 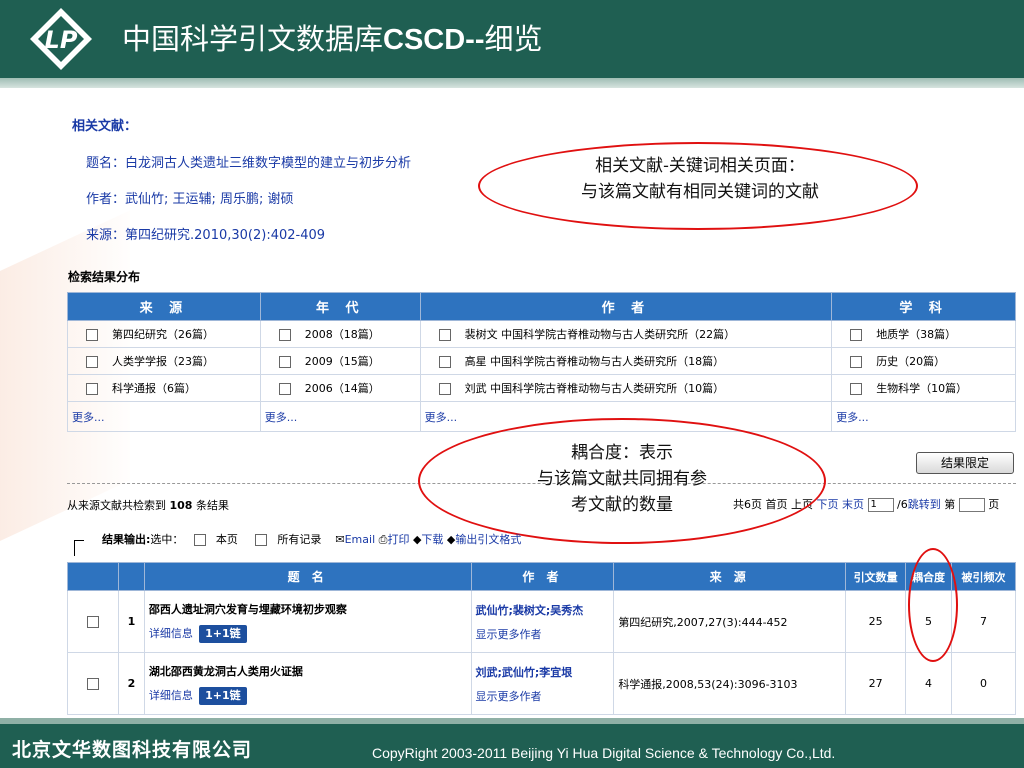 What do you see at coordinates (983, 621) in the screenshot?
I see `cited-value: 7` at bounding box center [983, 621].